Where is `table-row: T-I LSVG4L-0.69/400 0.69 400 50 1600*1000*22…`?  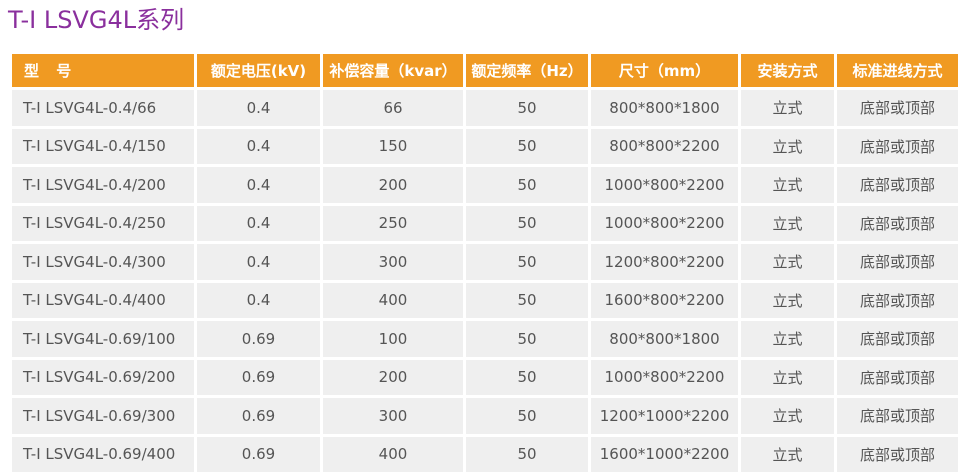 table-row: T-I LSVG4L-0.69/400 0.69 400 50 1600*1000*22… is located at coordinates (485, 454).